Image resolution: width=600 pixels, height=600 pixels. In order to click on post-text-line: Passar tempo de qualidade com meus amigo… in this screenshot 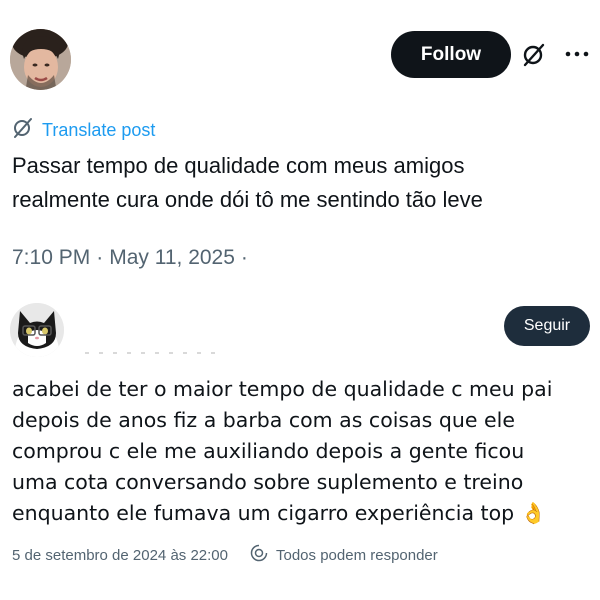, I will do `click(238, 165)`.